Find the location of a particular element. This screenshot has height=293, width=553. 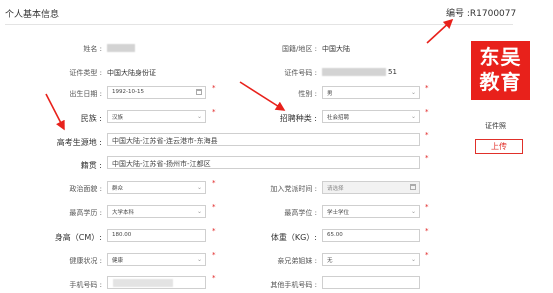

political-value: 群众 is located at coordinates (118, 189).